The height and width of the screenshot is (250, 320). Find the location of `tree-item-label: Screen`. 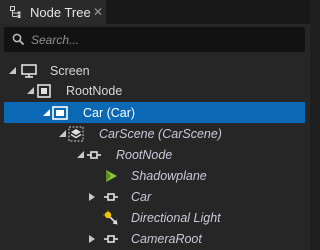

tree-item-label: Screen is located at coordinates (70, 70).